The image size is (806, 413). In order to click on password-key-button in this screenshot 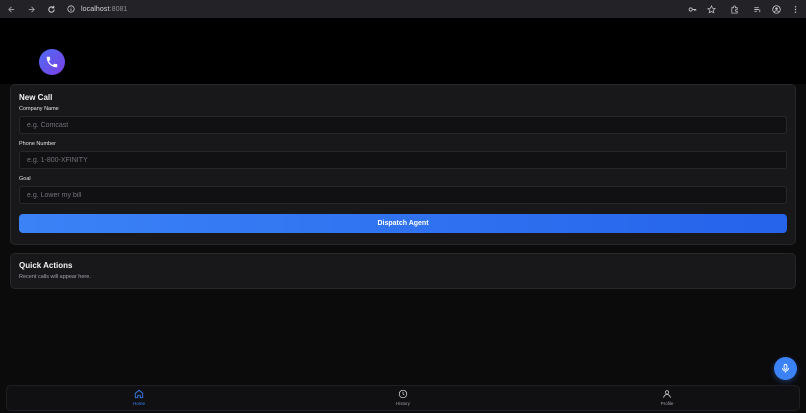, I will do `click(692, 9)`.